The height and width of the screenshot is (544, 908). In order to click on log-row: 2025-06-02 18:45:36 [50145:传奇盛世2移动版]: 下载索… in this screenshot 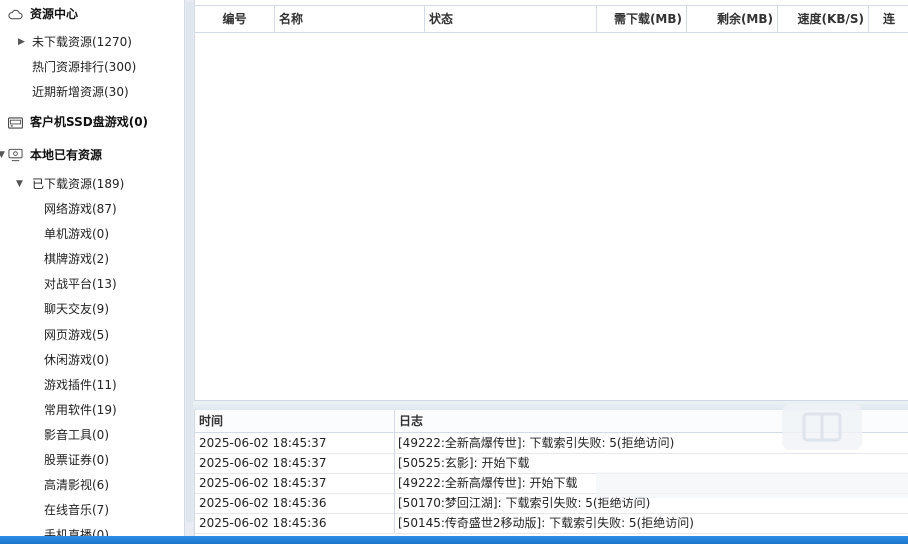, I will do `click(551, 523)`.